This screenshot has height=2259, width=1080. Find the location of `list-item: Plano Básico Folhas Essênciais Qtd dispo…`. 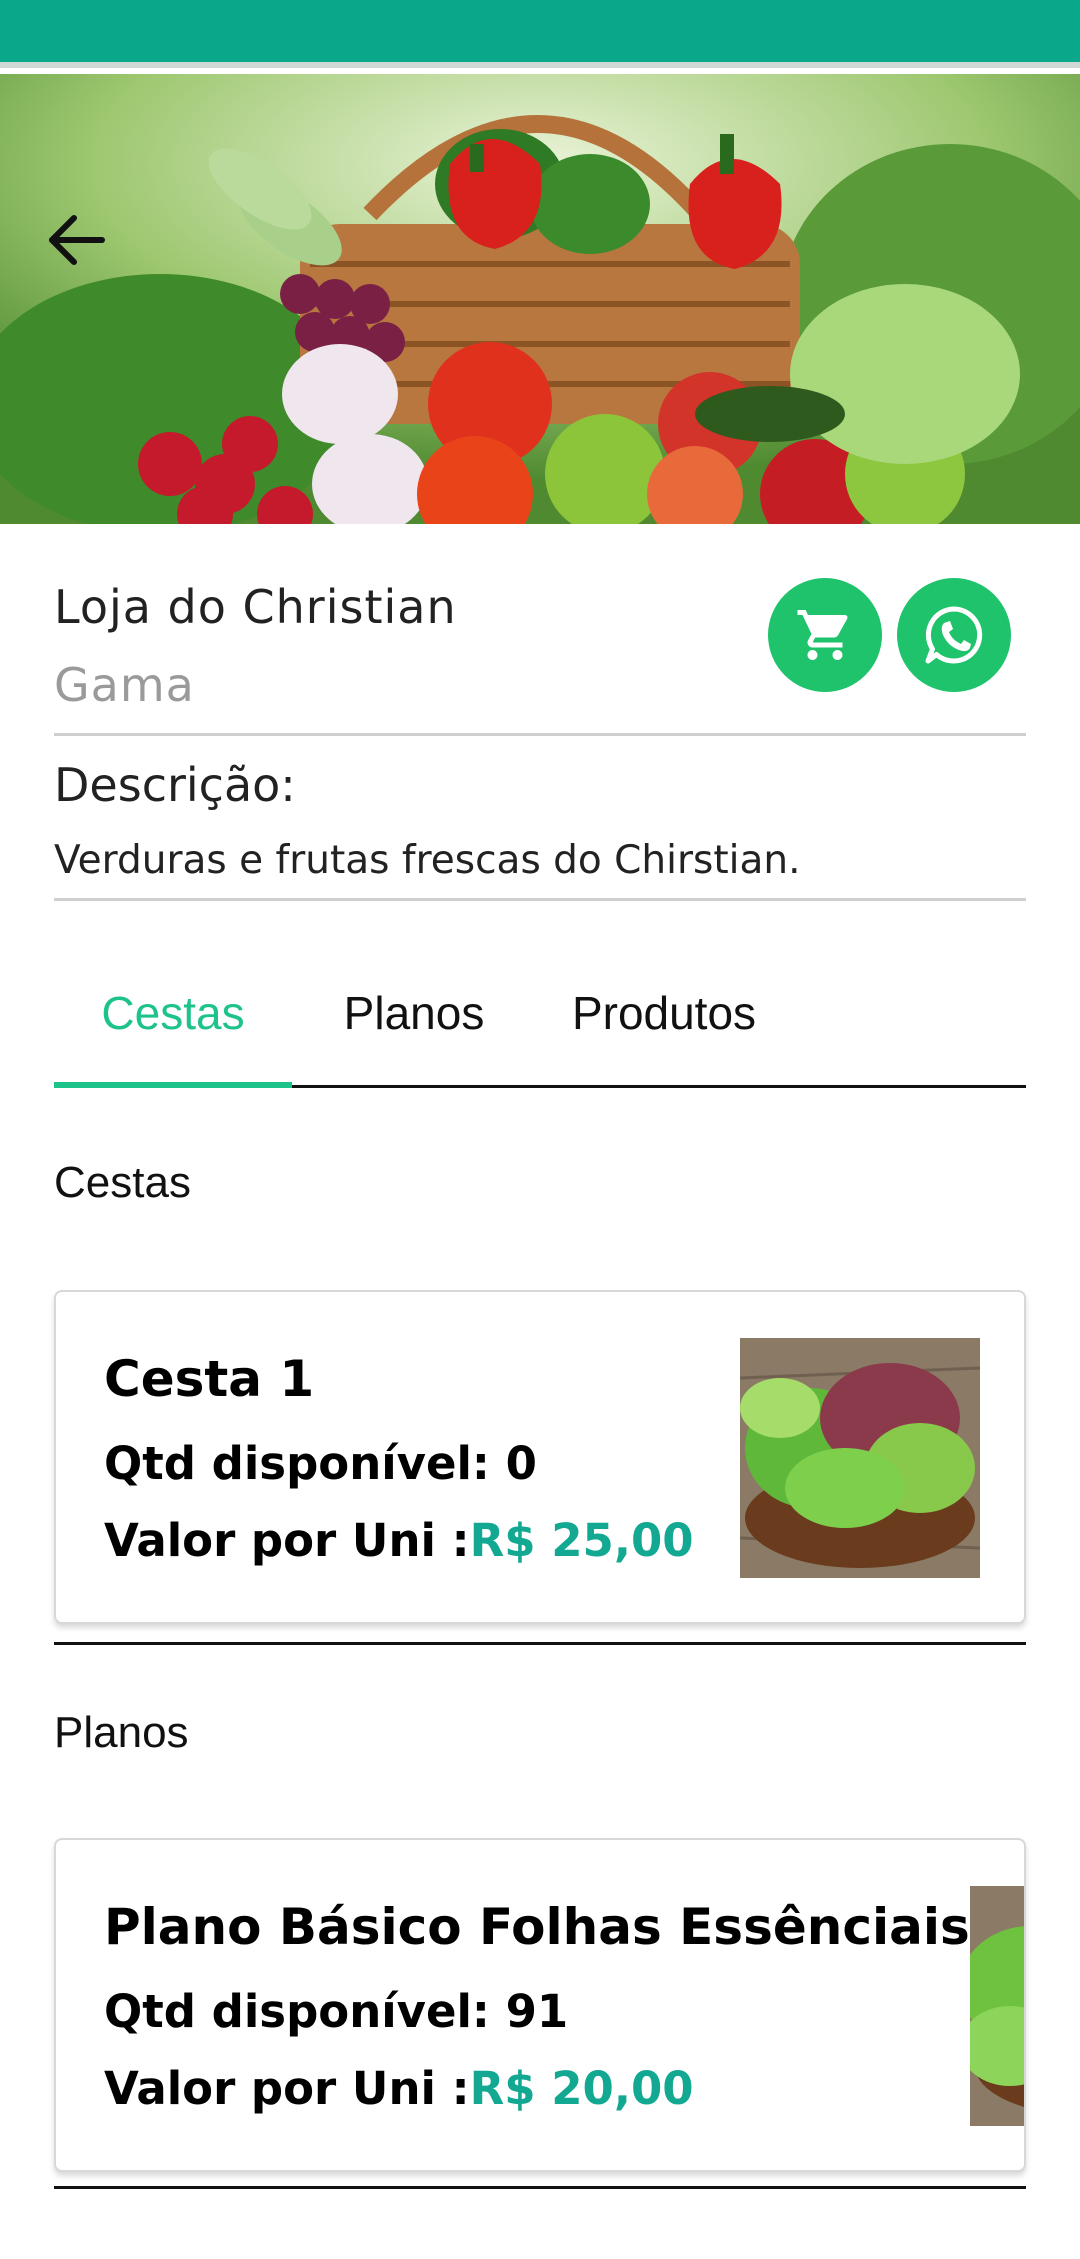

list-item: Plano Básico Folhas Essênciais Qtd dispo… is located at coordinates (540, 2005).